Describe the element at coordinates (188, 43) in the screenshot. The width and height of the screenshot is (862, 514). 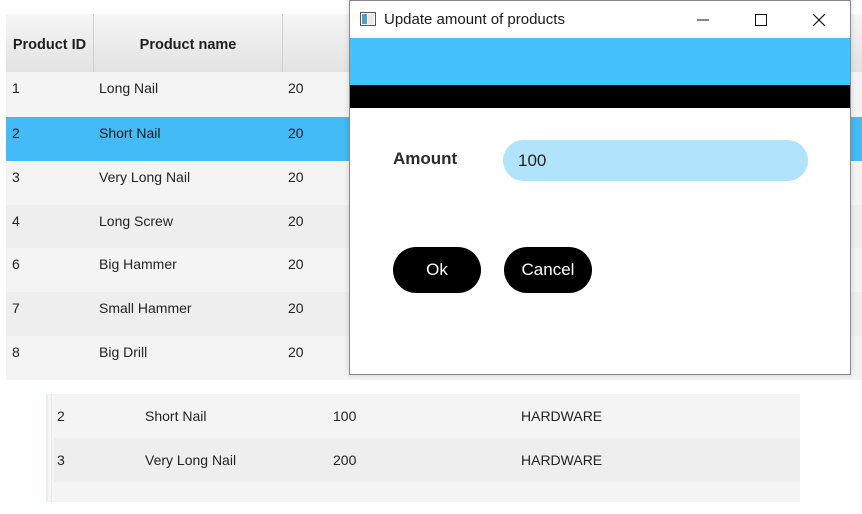
I see `column-header-product-name: Product name` at that location.